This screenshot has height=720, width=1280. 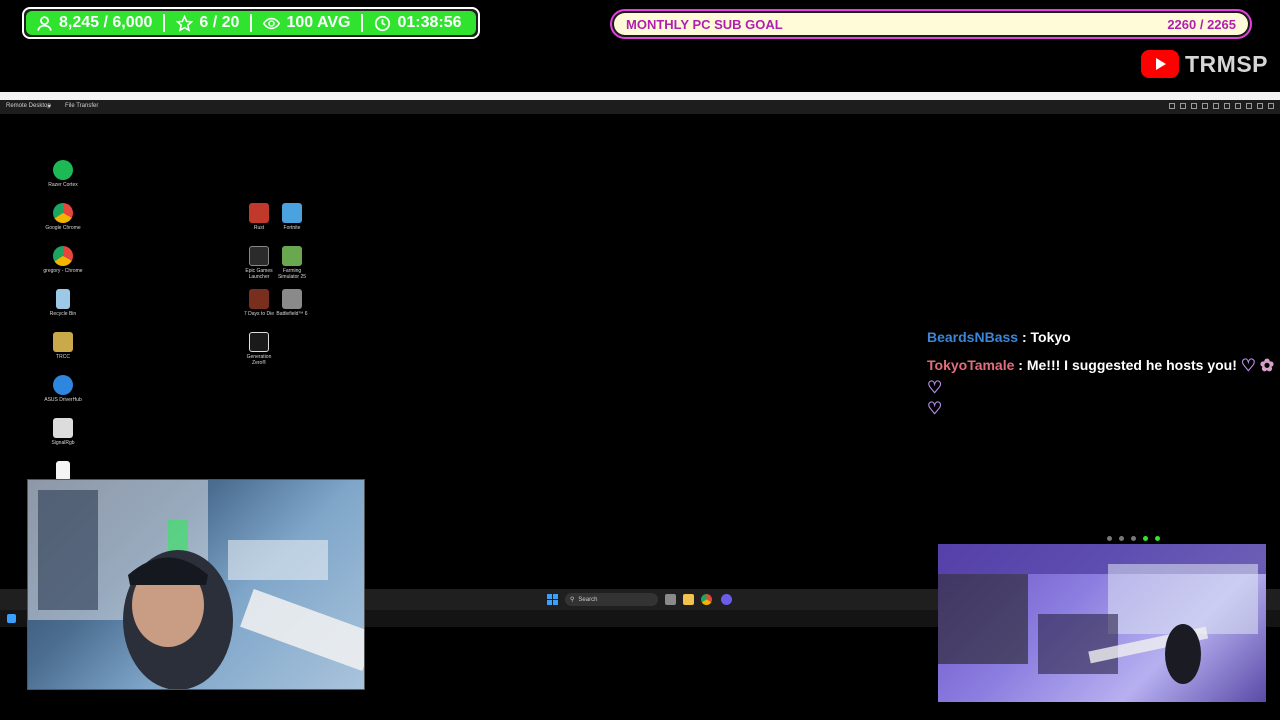 I want to click on battlefield-icon, so click(x=292, y=299).